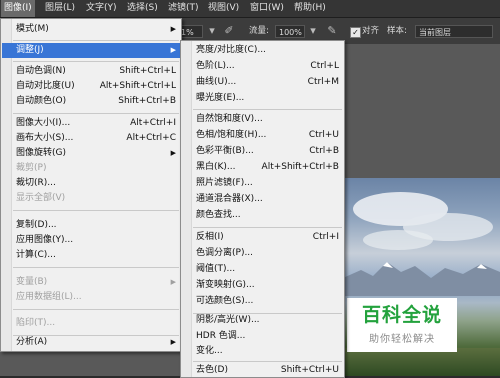 This screenshot has height=378, width=500. Describe the element at coordinates (41, 198) in the screenshot. I see `menu-item-label: 显示全部(V)` at that location.